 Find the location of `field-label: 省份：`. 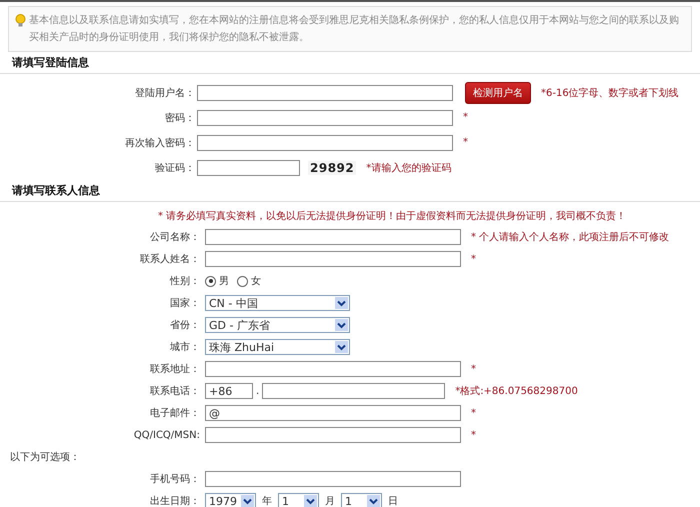

field-label: 省份： is located at coordinates (185, 325).